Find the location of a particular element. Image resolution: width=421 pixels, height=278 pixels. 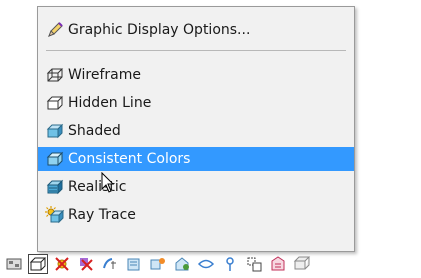

realistic-cube-icon is located at coordinates (55, 187).